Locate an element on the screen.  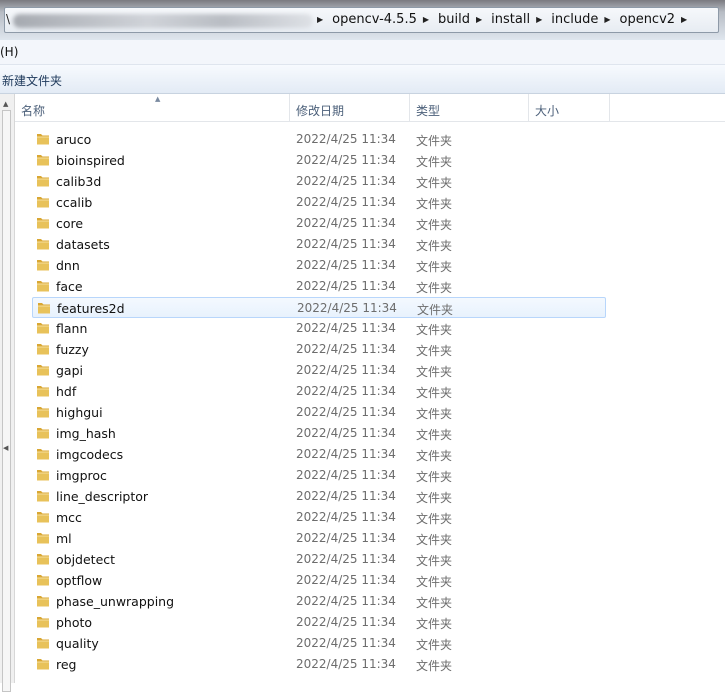
scroll-up-icon: ▲ is located at coordinates (5, 104).